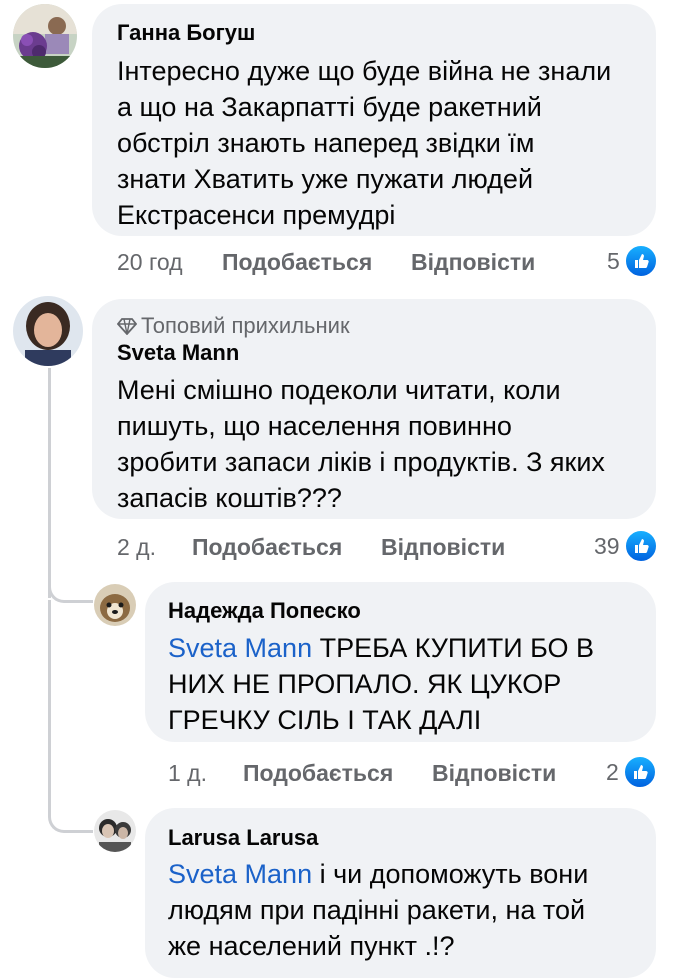 The height and width of the screenshot is (978, 673). What do you see at coordinates (453, 648) in the screenshot?
I see `reply-line: ТРЕБА КУПИТИ БО В` at bounding box center [453, 648].